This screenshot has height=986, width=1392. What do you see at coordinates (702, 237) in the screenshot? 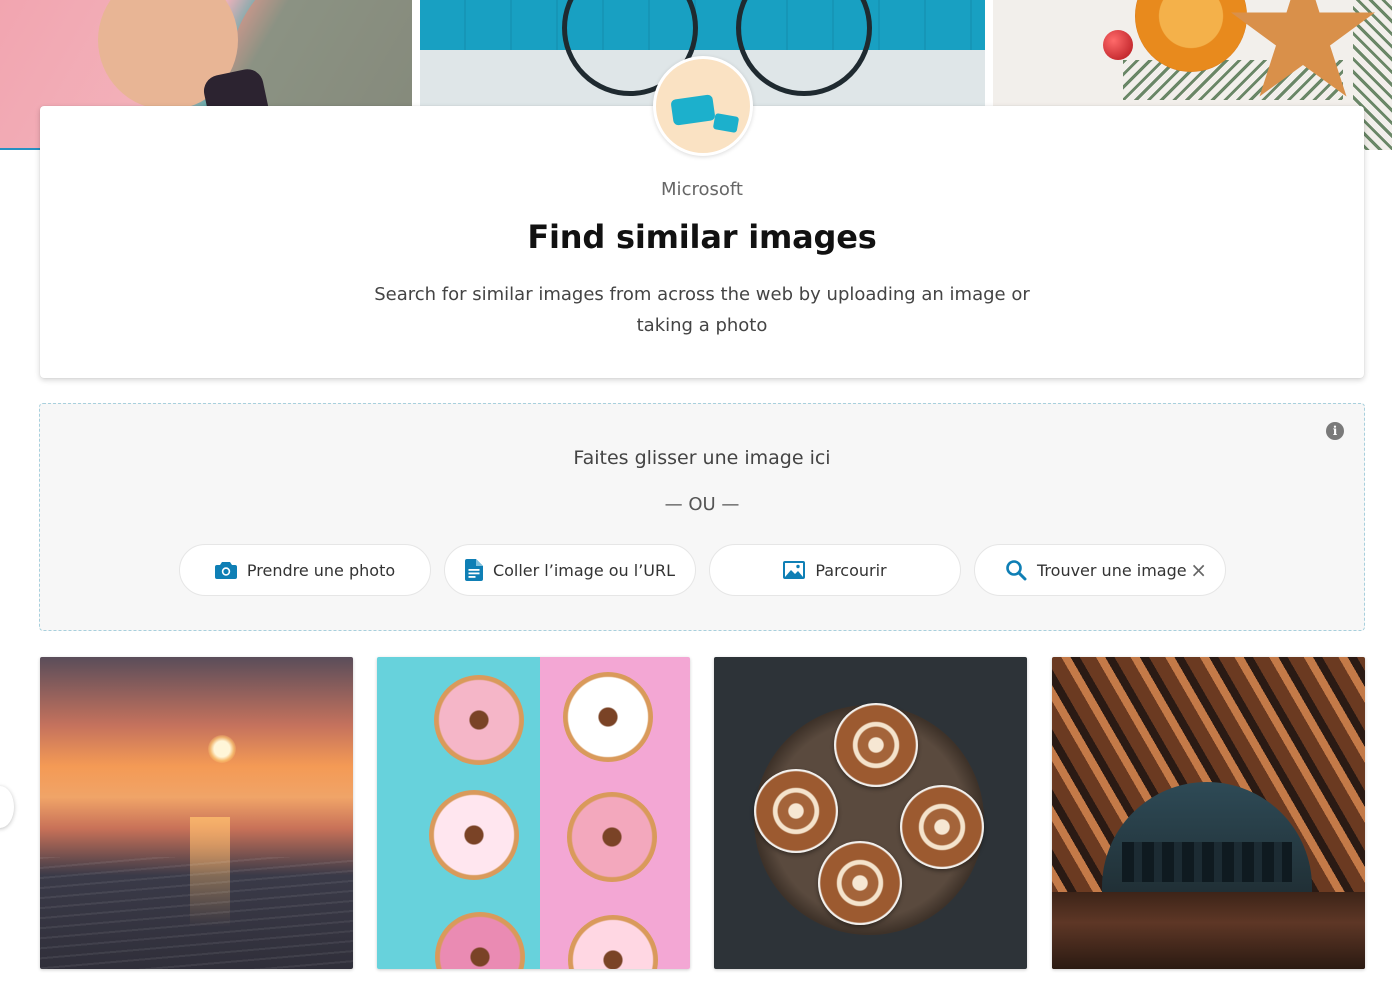
I see `page-title: Find similar images` at bounding box center [702, 237].